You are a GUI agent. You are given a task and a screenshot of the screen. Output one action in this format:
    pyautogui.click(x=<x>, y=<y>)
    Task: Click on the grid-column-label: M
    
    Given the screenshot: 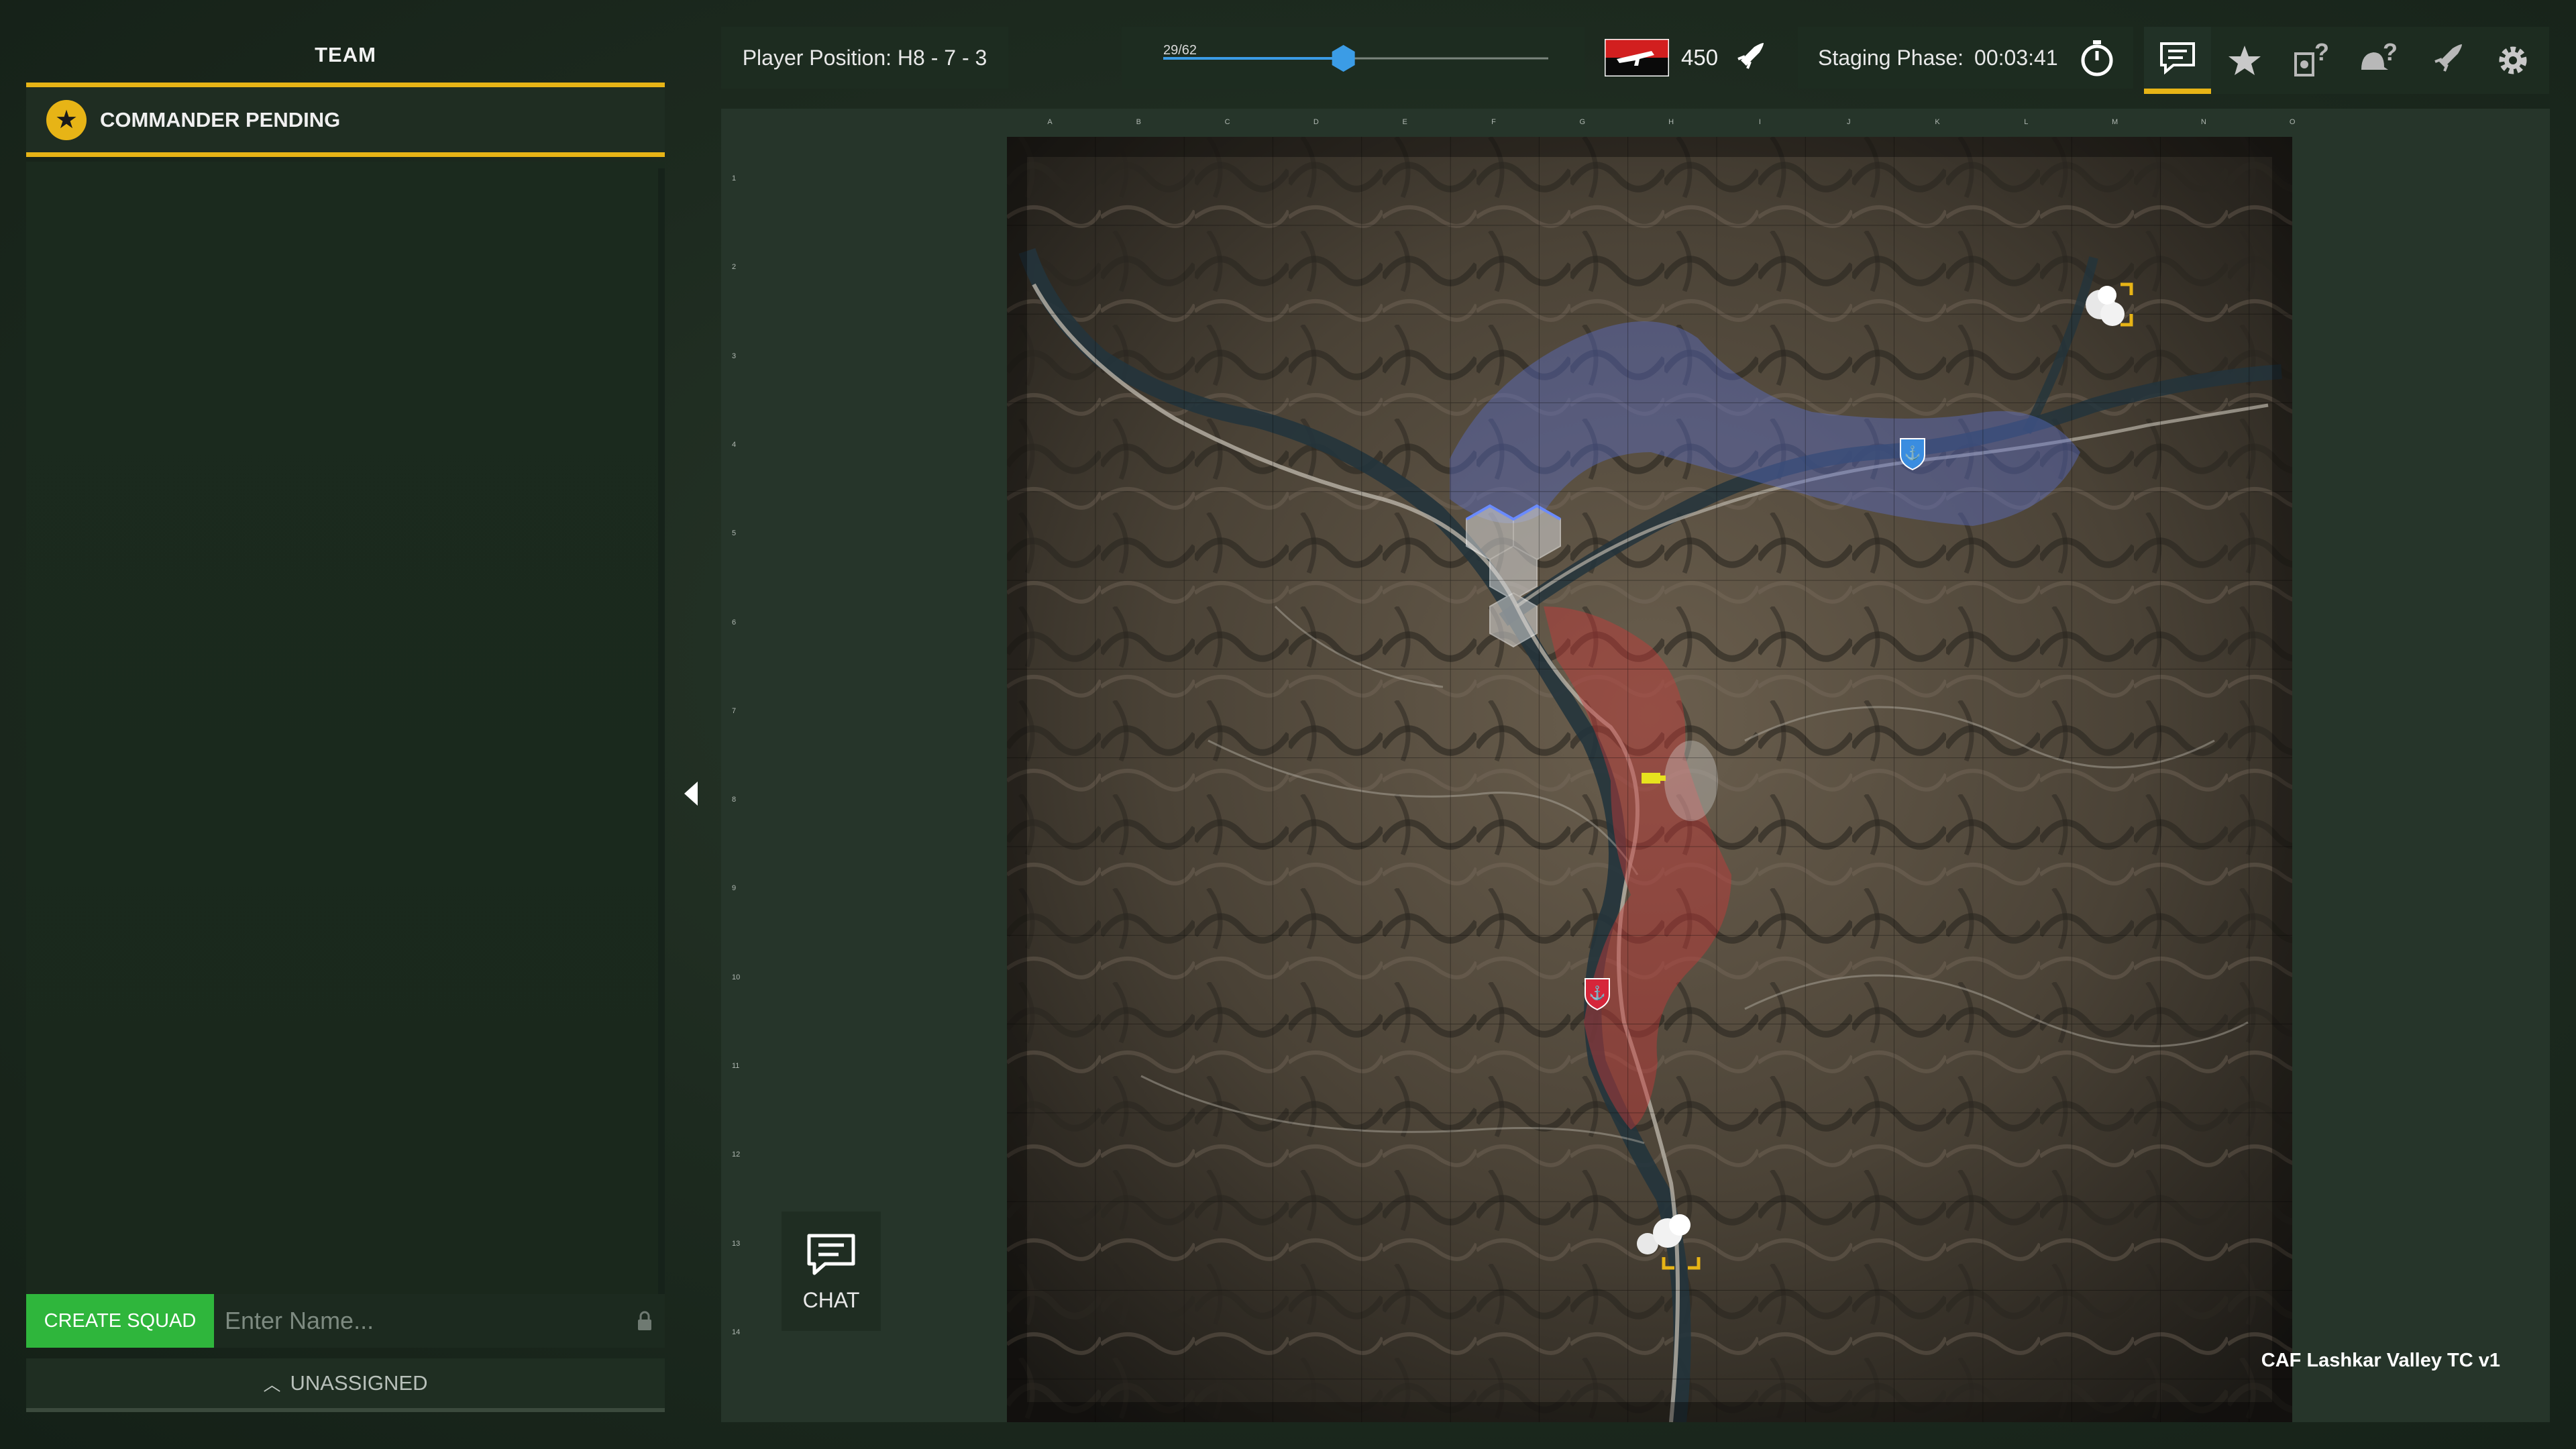 What is the action you would take?
    pyautogui.click(x=2115, y=122)
    